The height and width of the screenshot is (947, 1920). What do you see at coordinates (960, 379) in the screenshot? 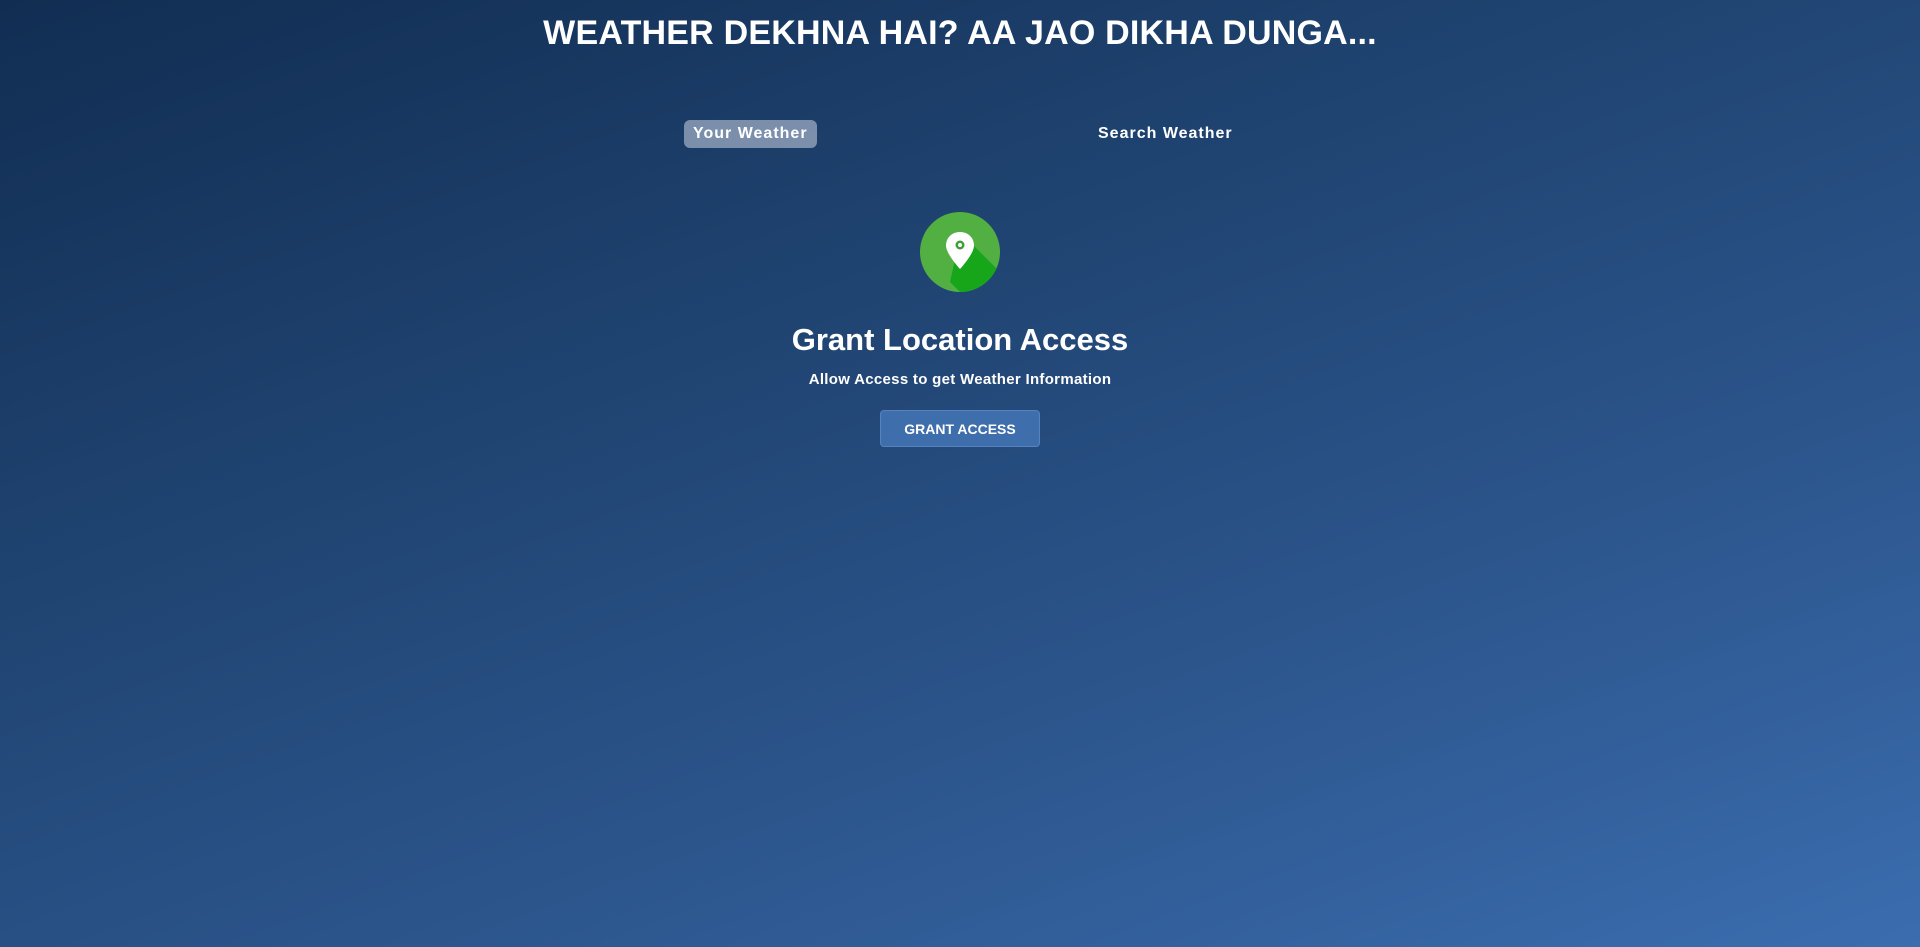
I see `grant-subtext: Allow Access to get Weather Information` at bounding box center [960, 379].